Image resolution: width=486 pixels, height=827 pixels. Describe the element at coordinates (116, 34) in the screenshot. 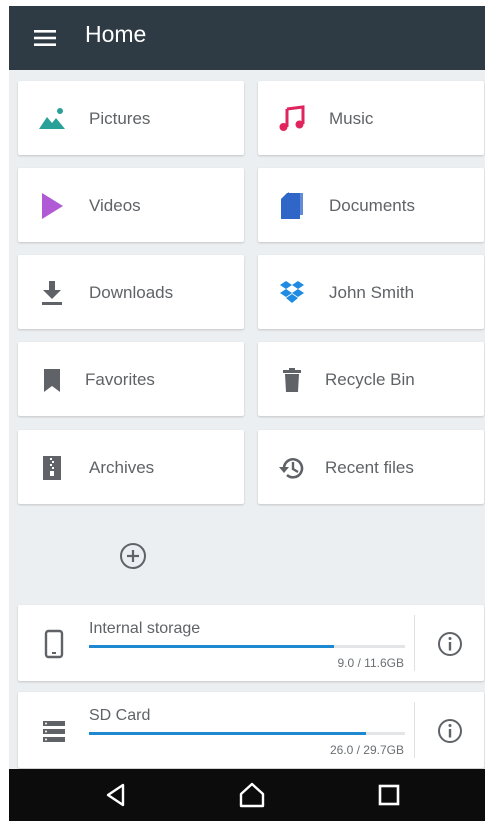

I see `page-title: Home` at that location.